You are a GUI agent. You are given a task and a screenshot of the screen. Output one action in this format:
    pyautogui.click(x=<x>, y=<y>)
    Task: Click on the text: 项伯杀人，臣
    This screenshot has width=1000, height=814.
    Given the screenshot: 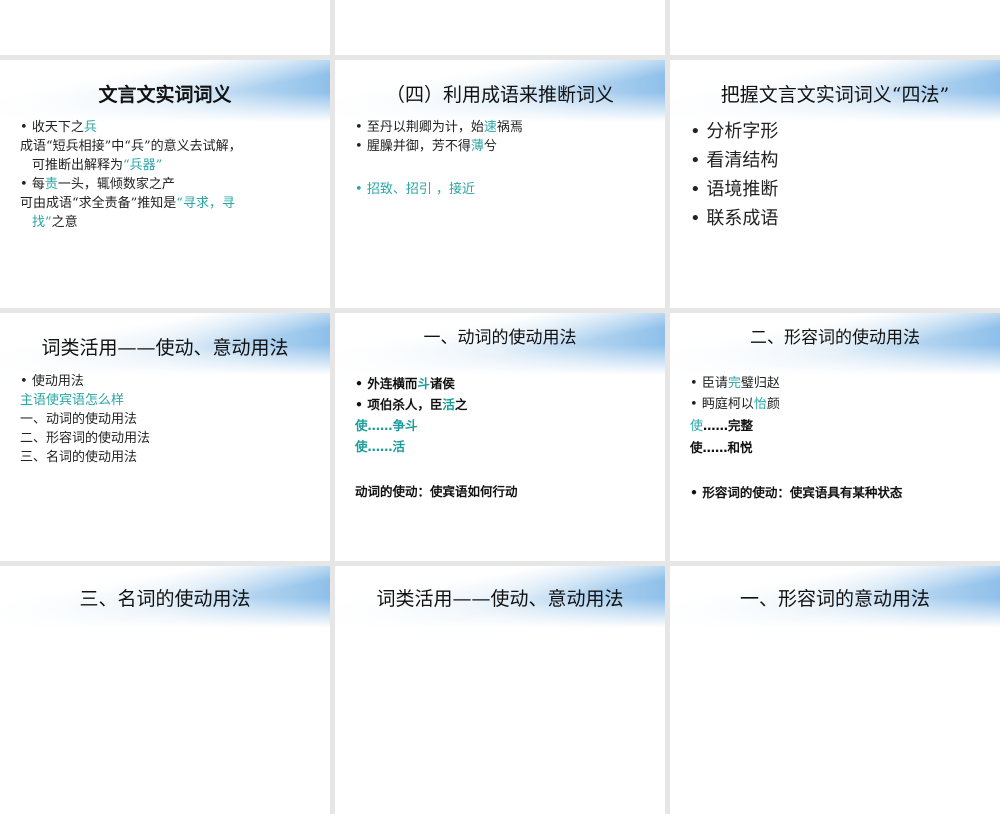 What is the action you would take?
    pyautogui.click(x=405, y=404)
    